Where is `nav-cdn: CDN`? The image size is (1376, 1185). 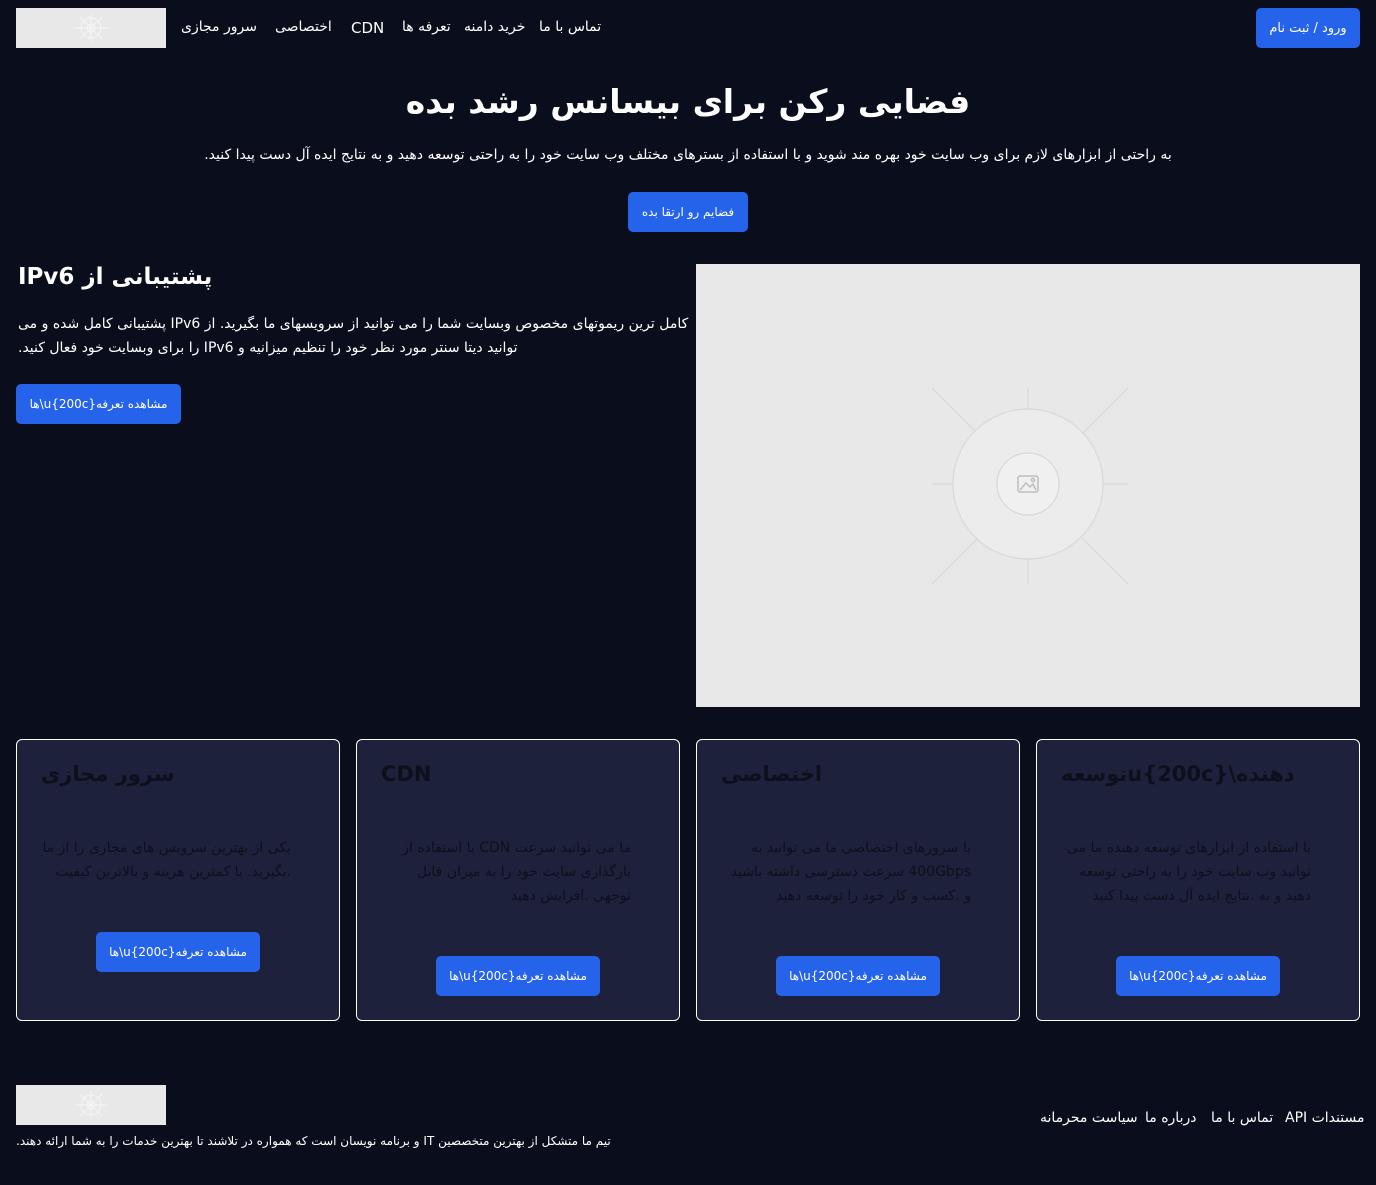
nav-cdn: CDN is located at coordinates (367, 28).